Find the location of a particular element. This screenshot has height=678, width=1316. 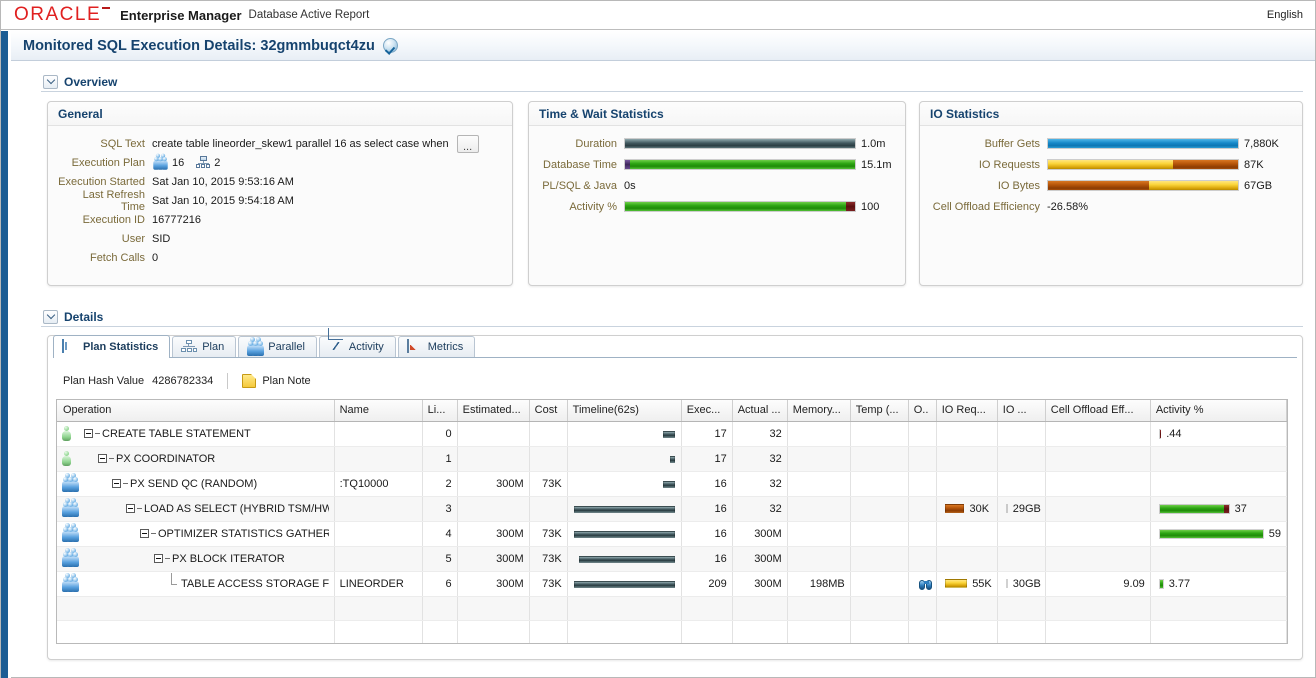

time-wait-bar-wrap: 100 is located at coordinates (751, 207).